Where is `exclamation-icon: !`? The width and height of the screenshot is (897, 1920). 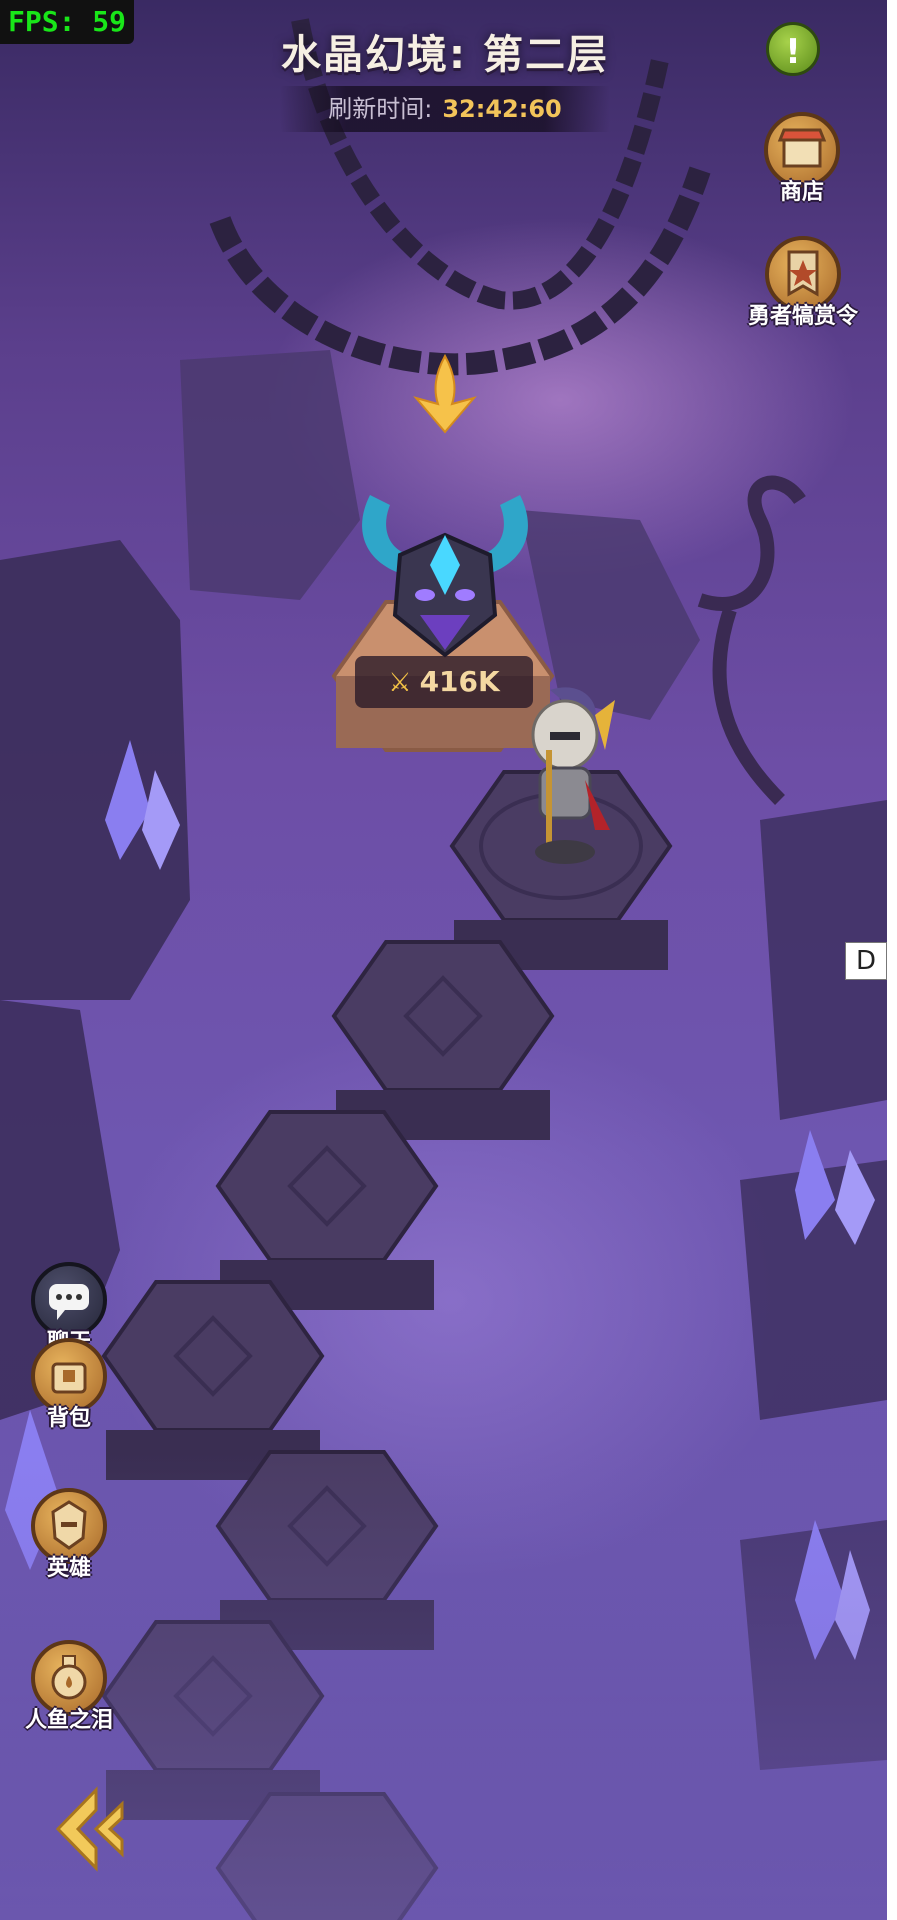 exclamation-icon: ! is located at coordinates (793, 49).